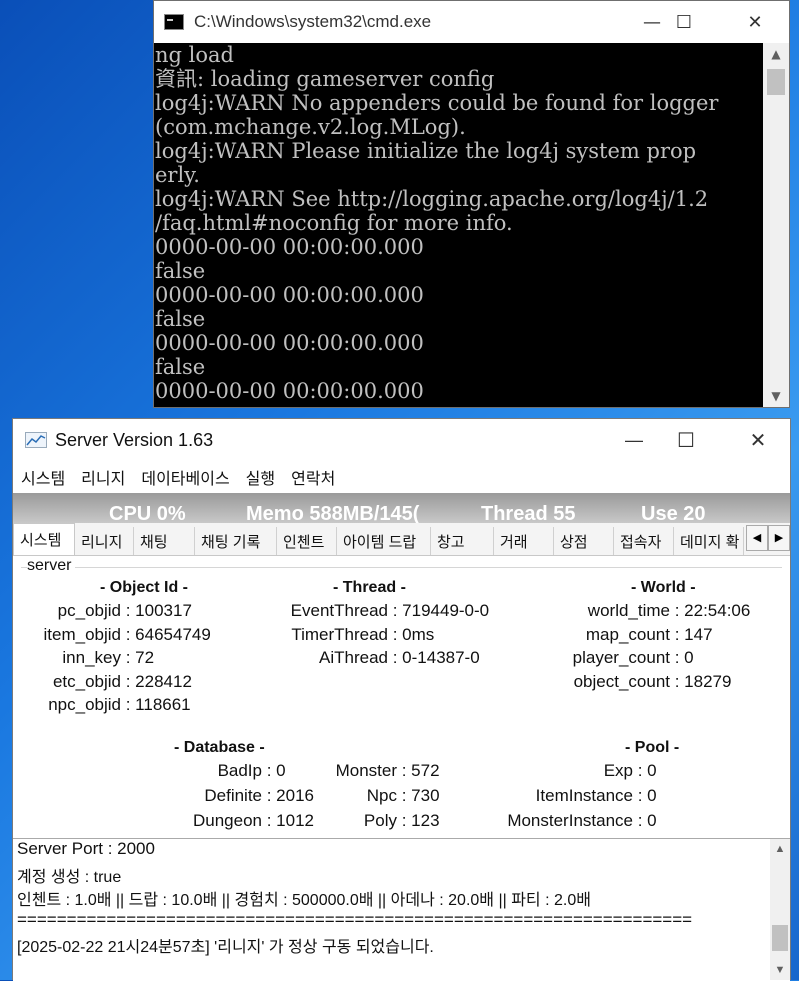  Describe the element at coordinates (310, 127) in the screenshot. I see `console-line: (com.mchange.v2.log.MLog).` at that location.